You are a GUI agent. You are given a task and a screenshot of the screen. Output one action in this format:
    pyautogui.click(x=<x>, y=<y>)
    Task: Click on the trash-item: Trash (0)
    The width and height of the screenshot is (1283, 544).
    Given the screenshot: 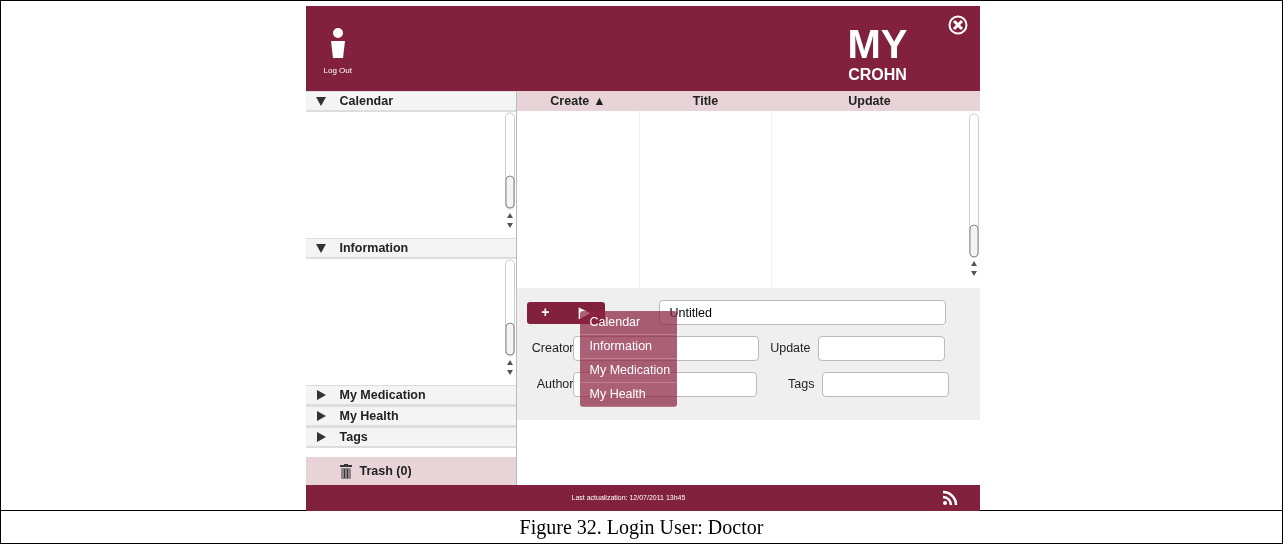 What is the action you would take?
    pyautogui.click(x=410, y=471)
    